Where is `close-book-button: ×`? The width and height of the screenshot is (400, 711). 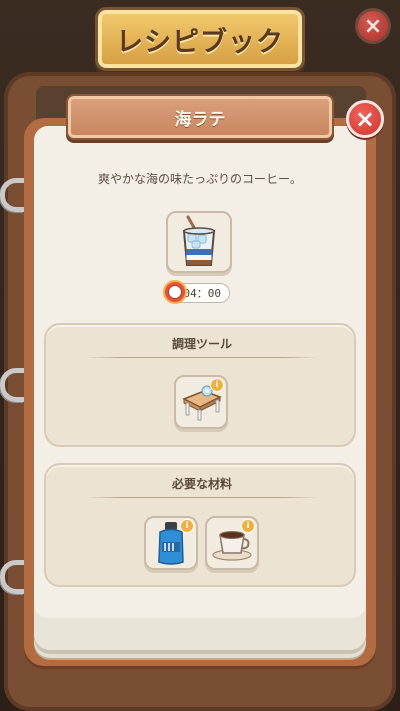 close-book-button: × is located at coordinates (373, 26).